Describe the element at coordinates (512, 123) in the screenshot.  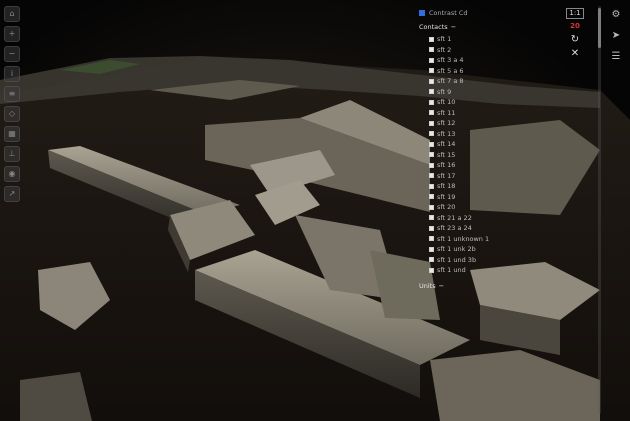
I see `contact-item: sft 12` at that location.